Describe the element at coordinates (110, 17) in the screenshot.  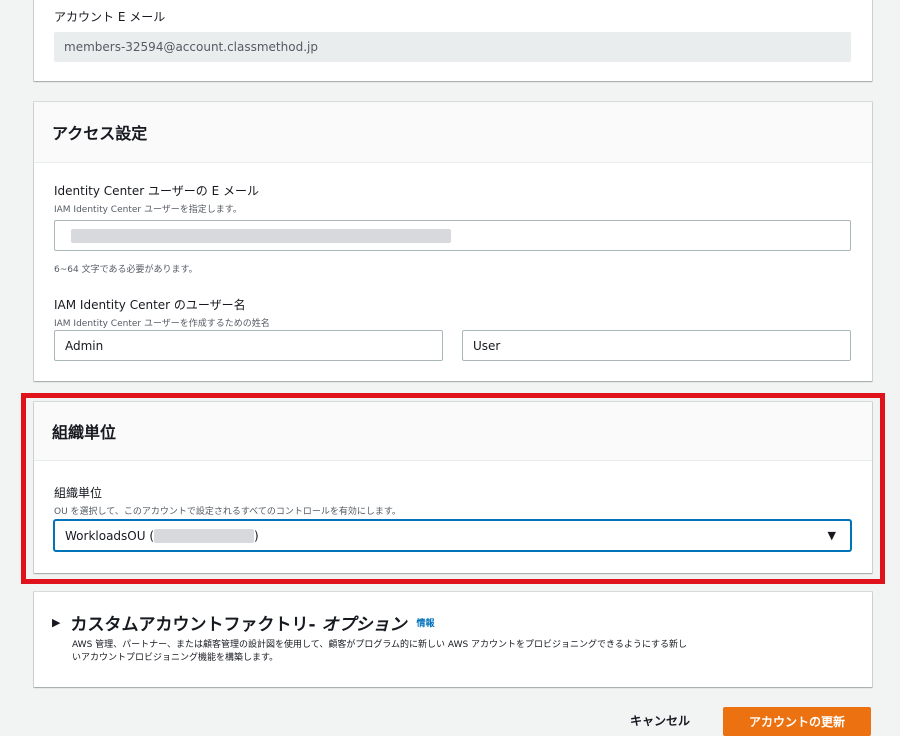
I see `account-email-label: アカウント E メール` at that location.